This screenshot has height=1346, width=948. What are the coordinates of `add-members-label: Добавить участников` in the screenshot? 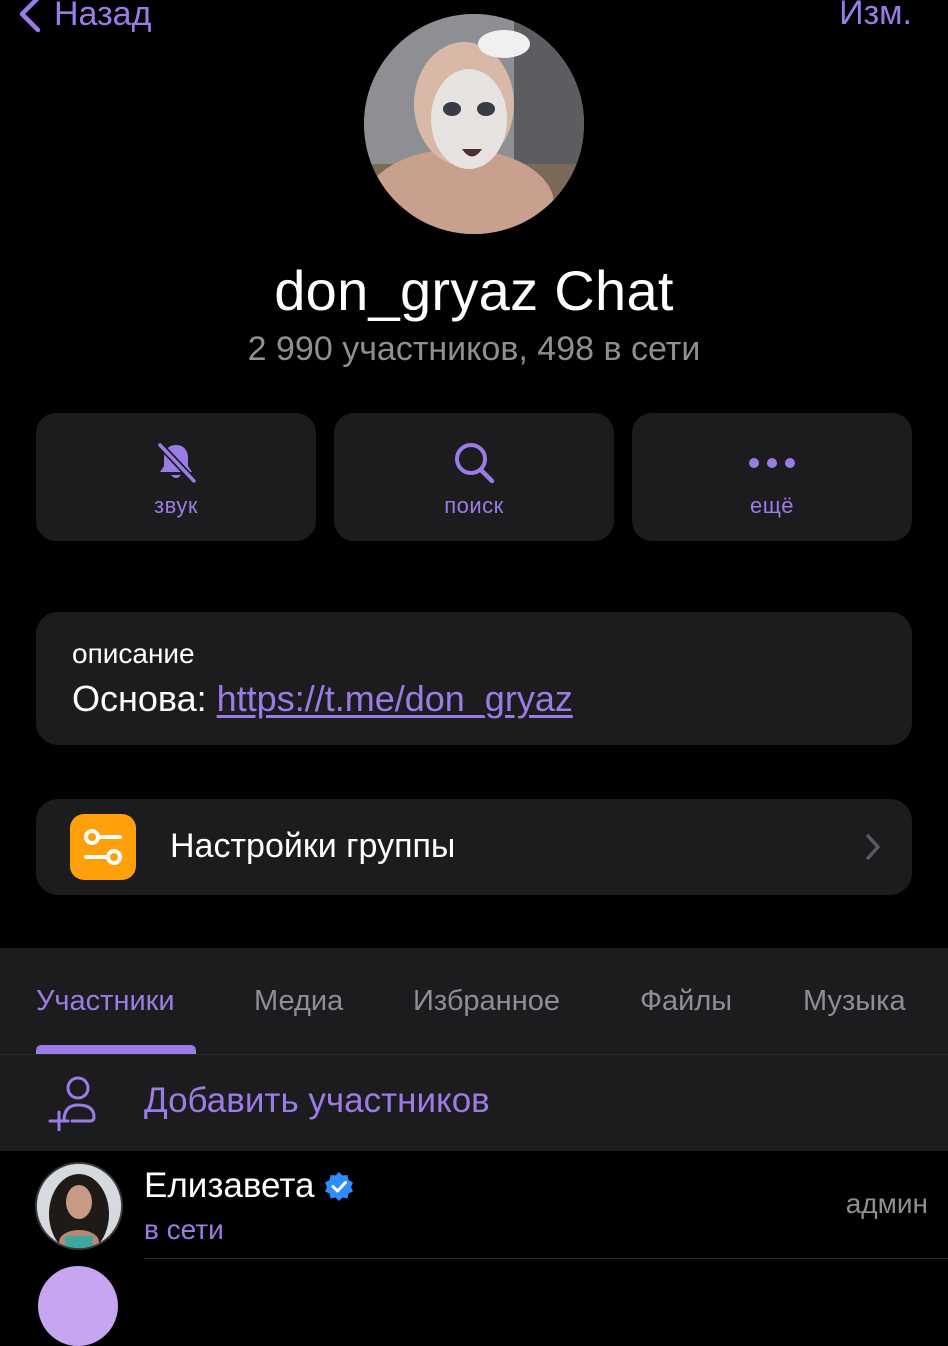 It's located at (317, 1100).